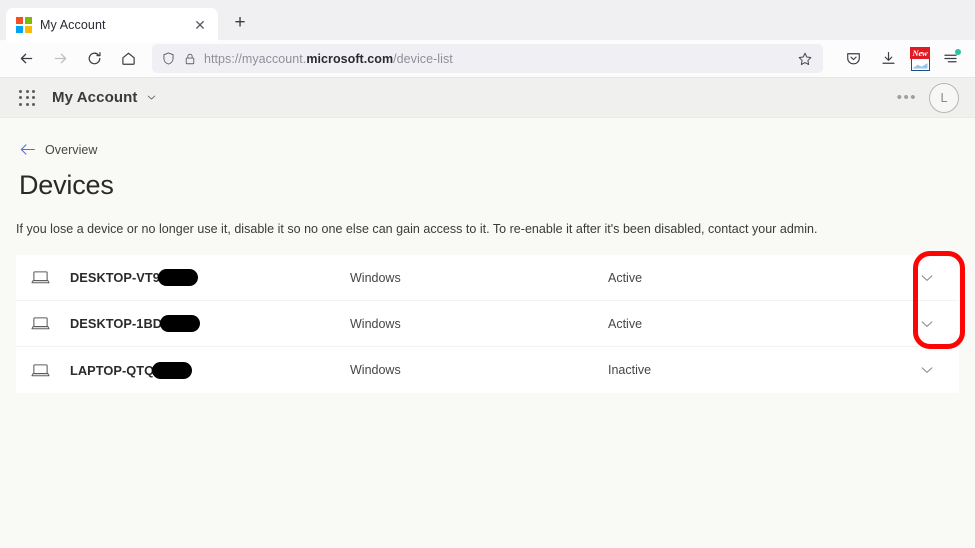  Describe the element at coordinates (487, 370) in the screenshot. I see `table-row: LAPTOP-QTQ Windows Inactive` at that location.